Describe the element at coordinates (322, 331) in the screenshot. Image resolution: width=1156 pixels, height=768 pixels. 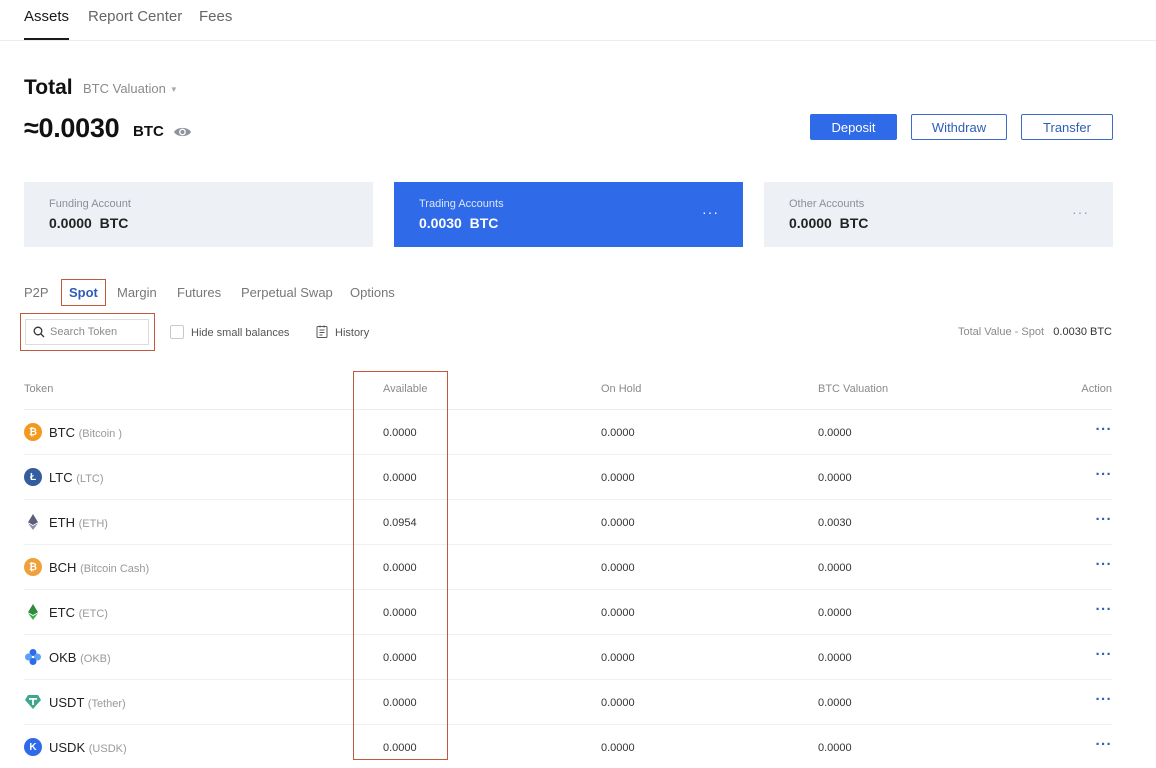
I see `history-icon` at that location.